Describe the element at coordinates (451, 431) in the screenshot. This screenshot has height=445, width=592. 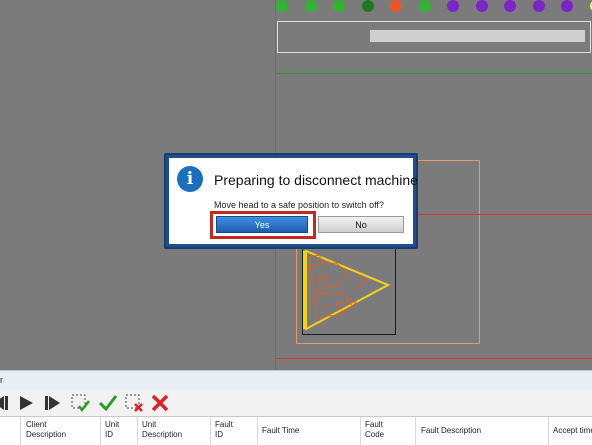
I see `column-header: Fault Description` at that location.